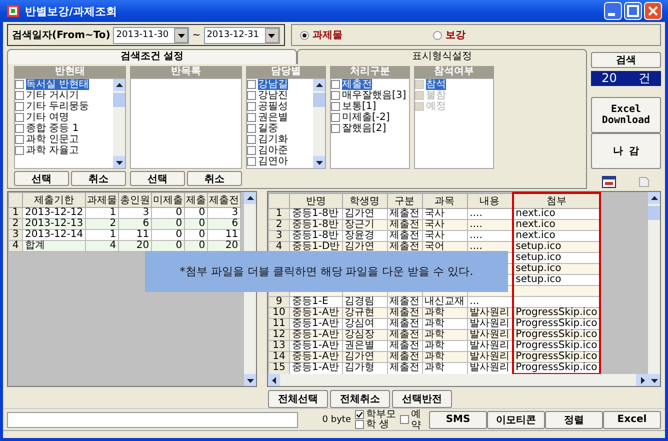  What do you see at coordinates (61, 35) in the screenshot?
I see `date-label: 검색일자(From~To)` at bounding box center [61, 35].